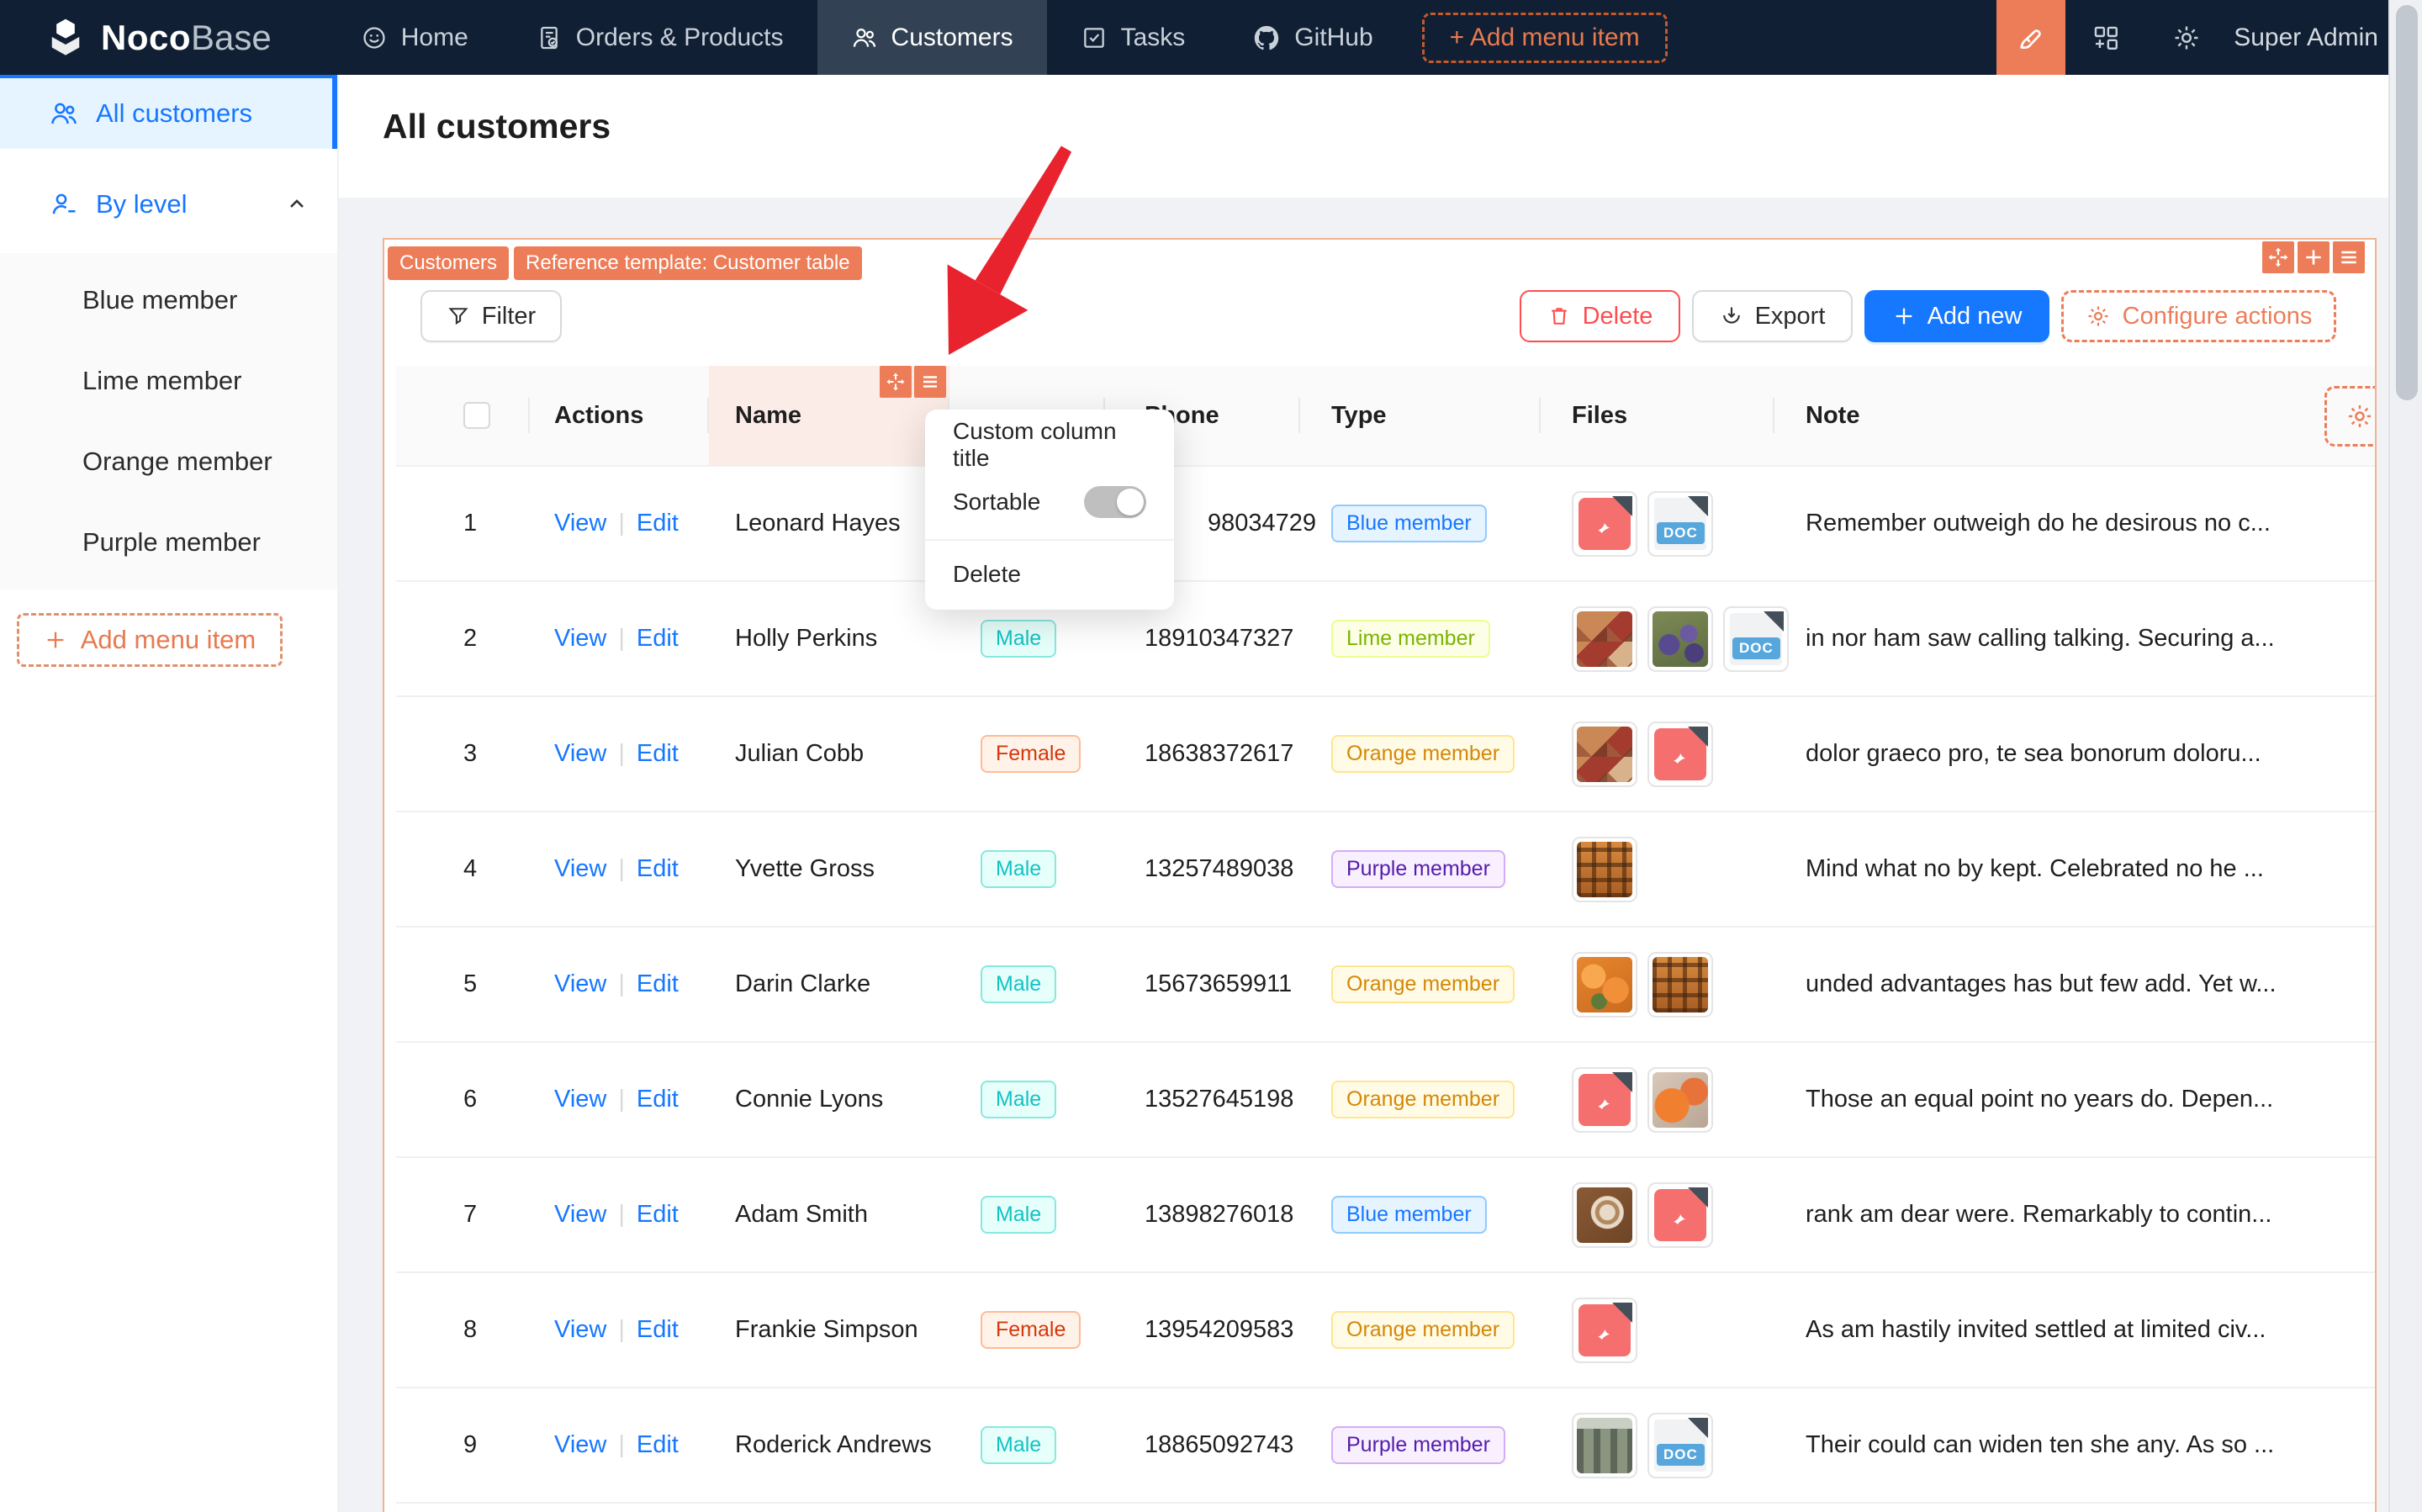 The image size is (2422, 1512). Describe the element at coordinates (297, 204) in the screenshot. I see `chevron-up-icon` at that location.